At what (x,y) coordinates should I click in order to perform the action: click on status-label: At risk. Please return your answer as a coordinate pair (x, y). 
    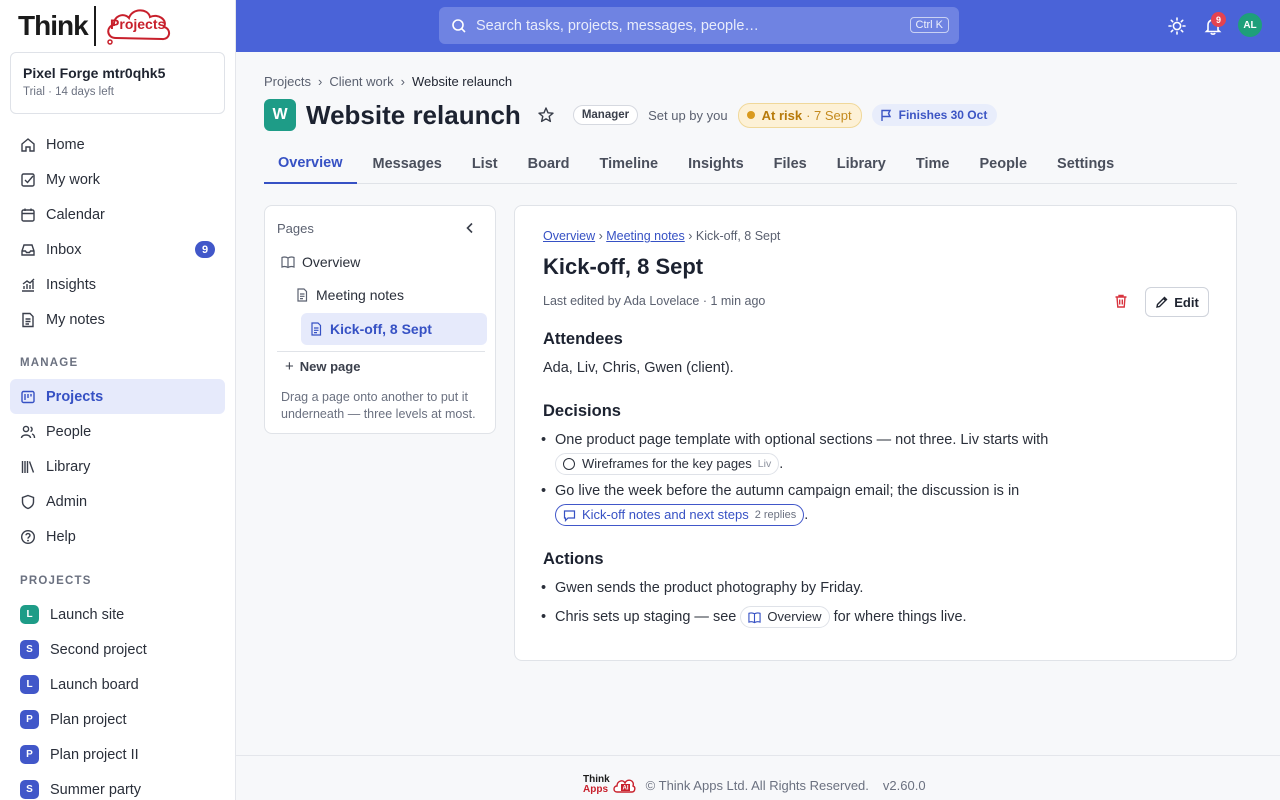
    Looking at the image, I should click on (782, 115).